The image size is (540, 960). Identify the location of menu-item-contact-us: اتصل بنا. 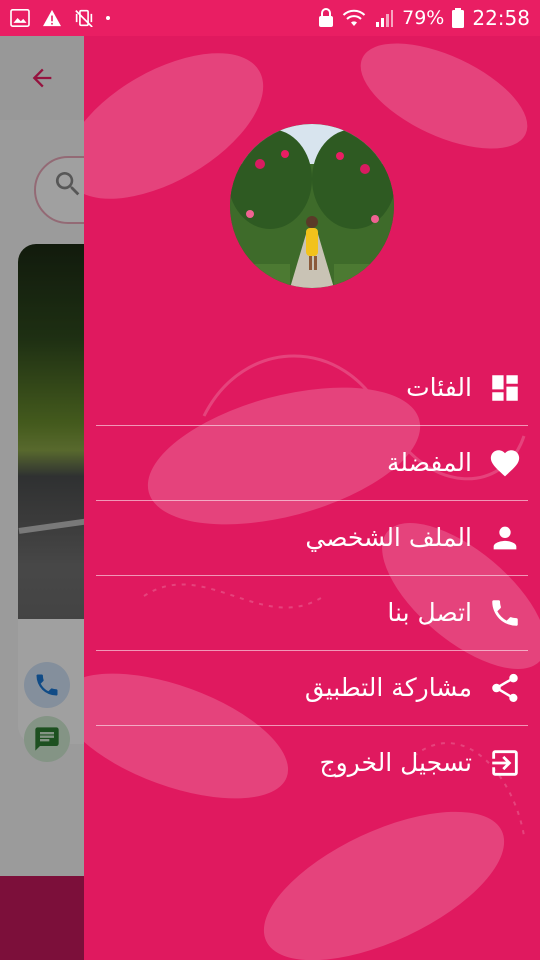
(312, 613).